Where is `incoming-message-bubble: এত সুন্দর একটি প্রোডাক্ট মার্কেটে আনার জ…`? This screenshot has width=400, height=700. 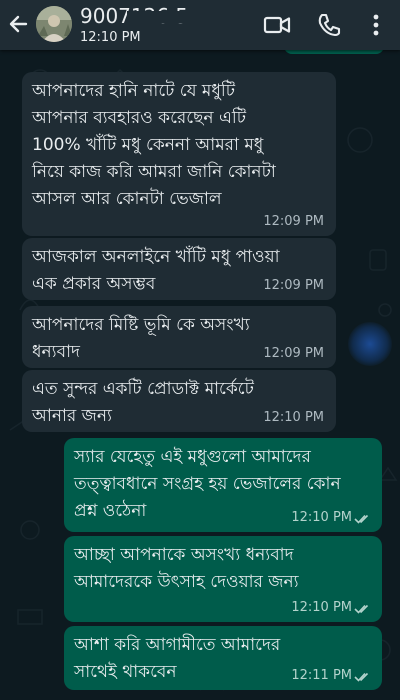 incoming-message-bubble: এত সুন্দর একটি প্রোডাক্ট মার্কেটে আনার জ… is located at coordinates (179, 401).